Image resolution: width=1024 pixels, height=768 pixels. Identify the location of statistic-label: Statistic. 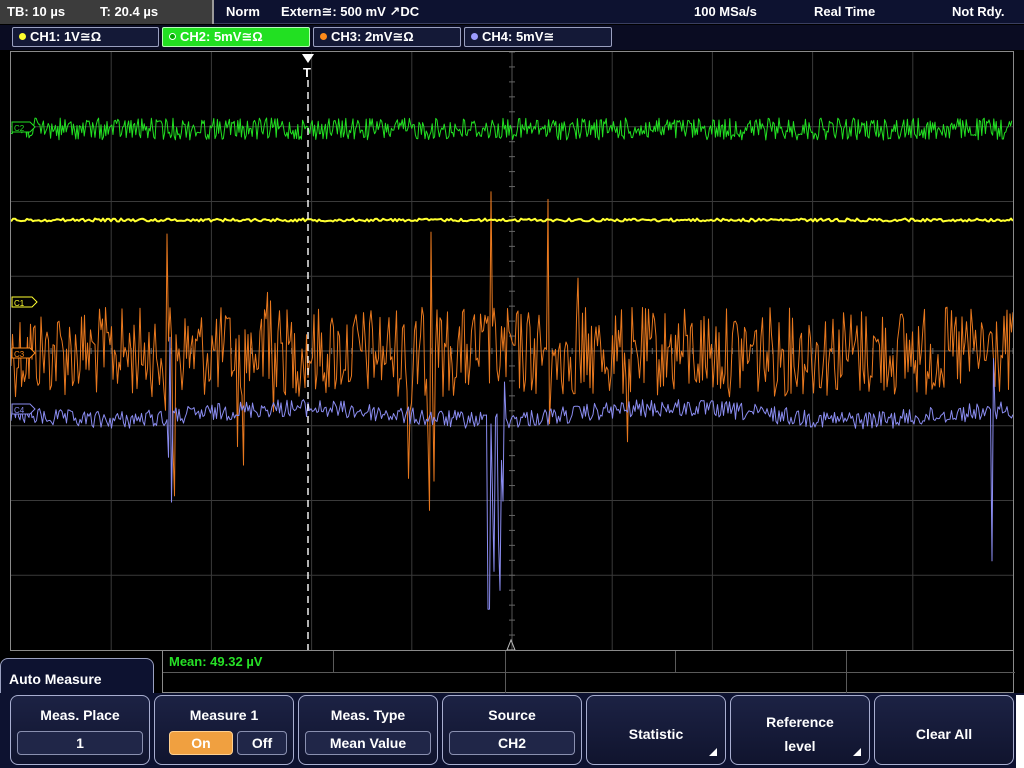
(656, 734).